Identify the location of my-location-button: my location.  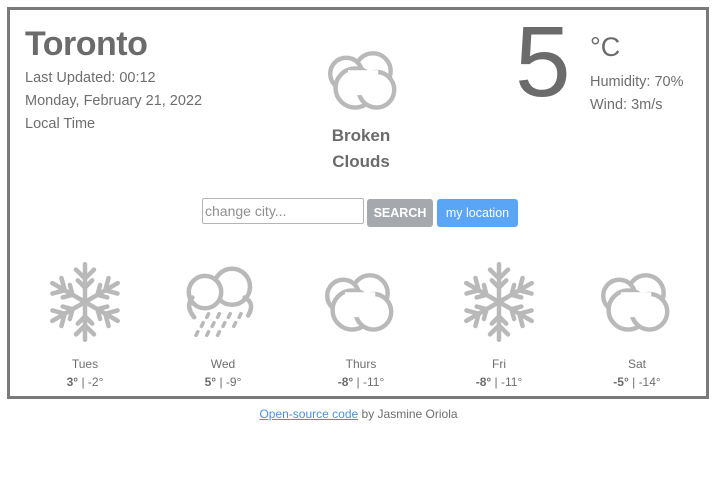
(477, 213).